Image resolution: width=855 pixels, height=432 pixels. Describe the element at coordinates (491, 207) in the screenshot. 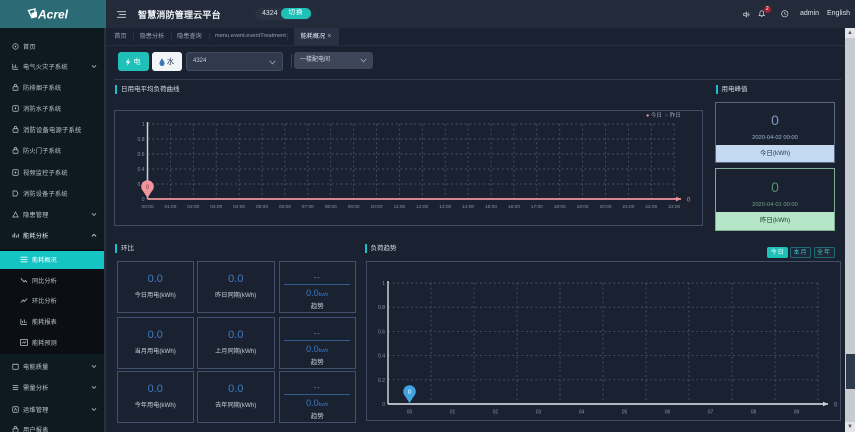

I see `svg-text: 15:00` at that location.